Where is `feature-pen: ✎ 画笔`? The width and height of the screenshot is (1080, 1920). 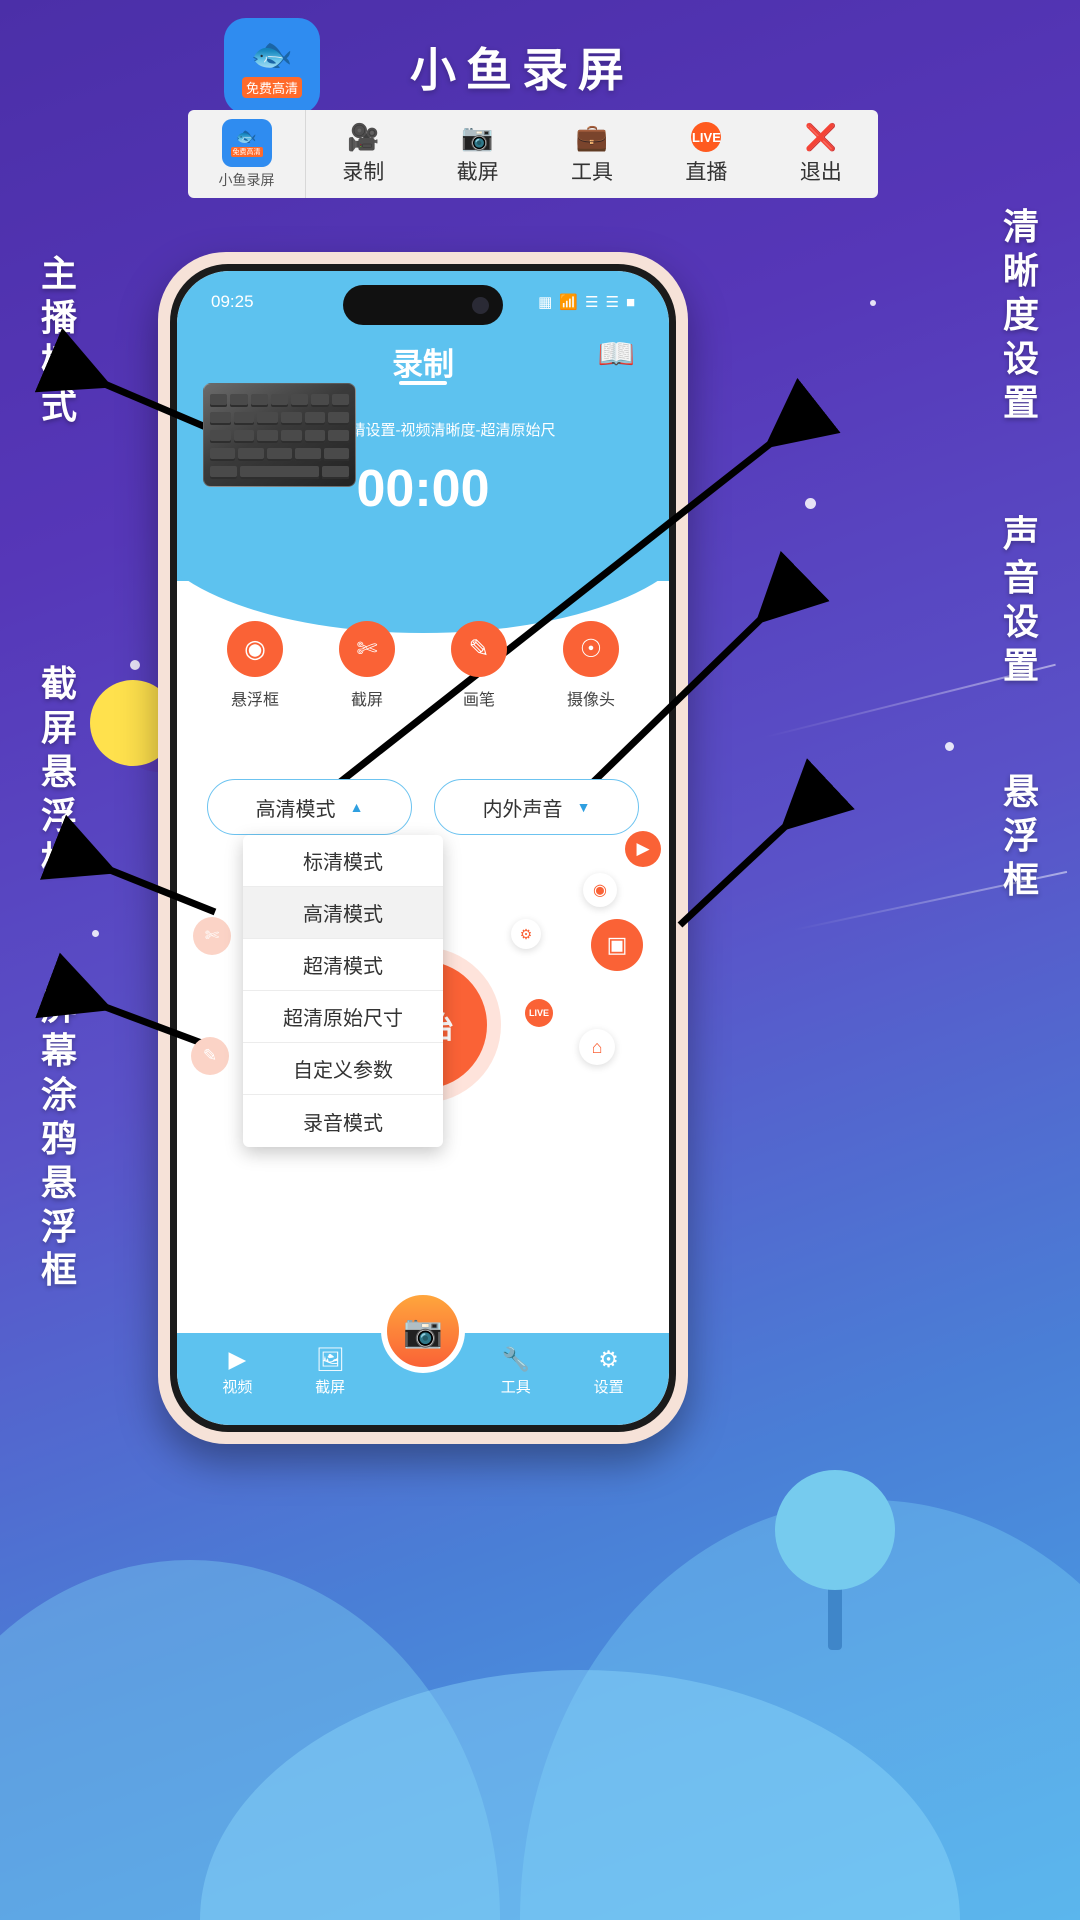 feature-pen: ✎ 画笔 is located at coordinates (479, 665).